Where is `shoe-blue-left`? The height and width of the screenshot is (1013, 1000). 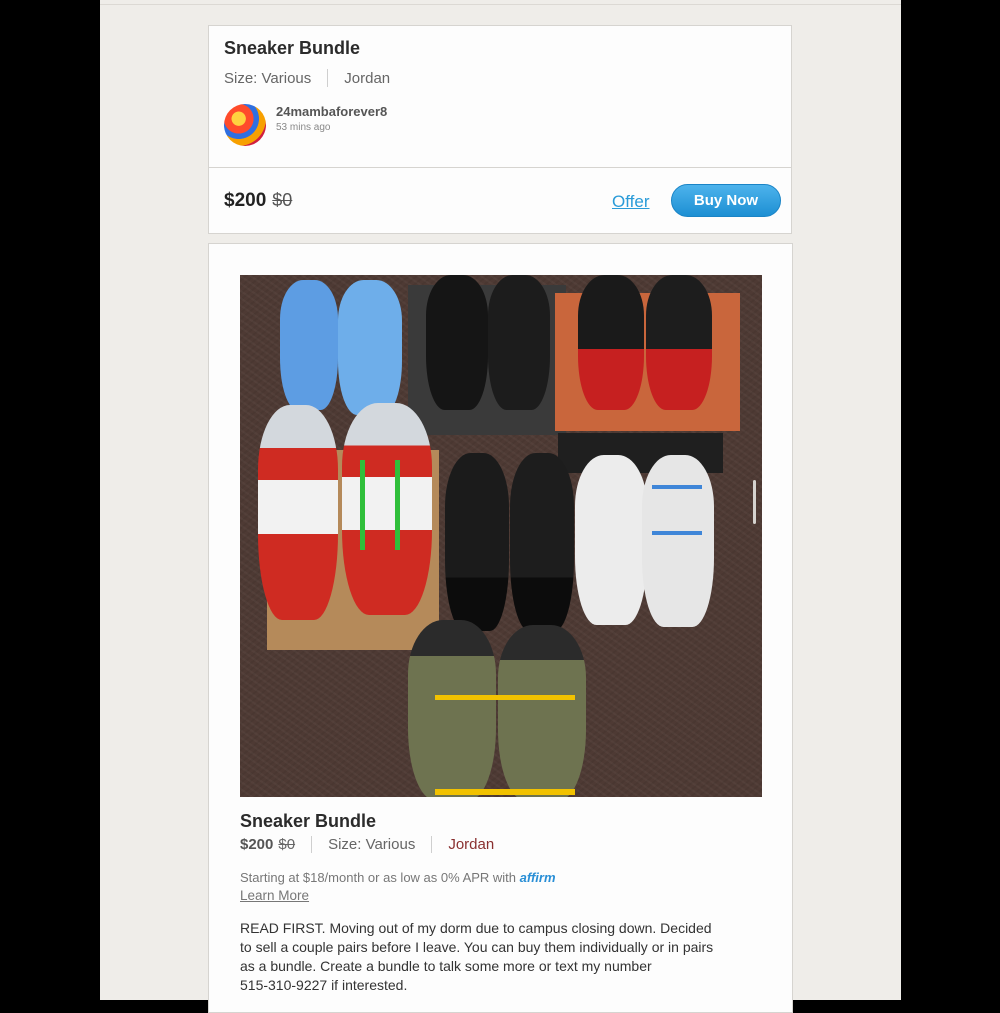 shoe-blue-left is located at coordinates (309, 345).